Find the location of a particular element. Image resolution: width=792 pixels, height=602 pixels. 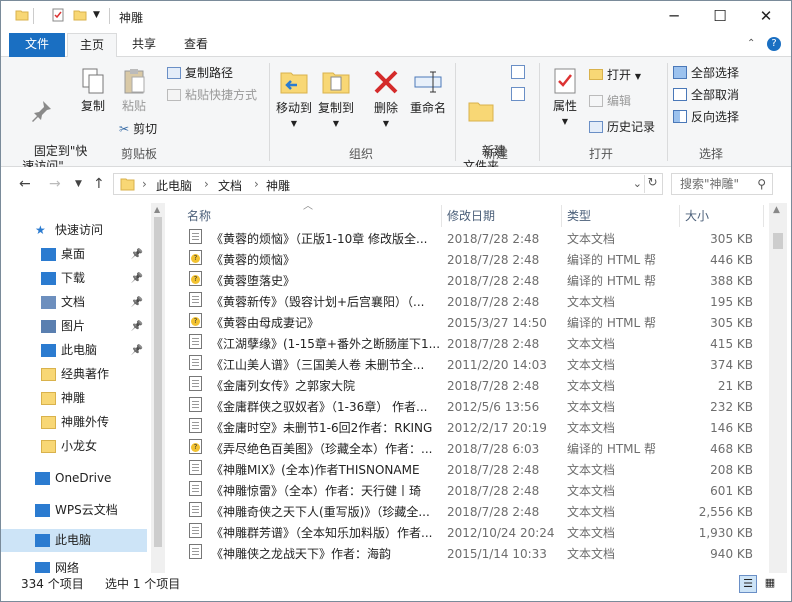

tab-share: 共享 is located at coordinates (144, 45).